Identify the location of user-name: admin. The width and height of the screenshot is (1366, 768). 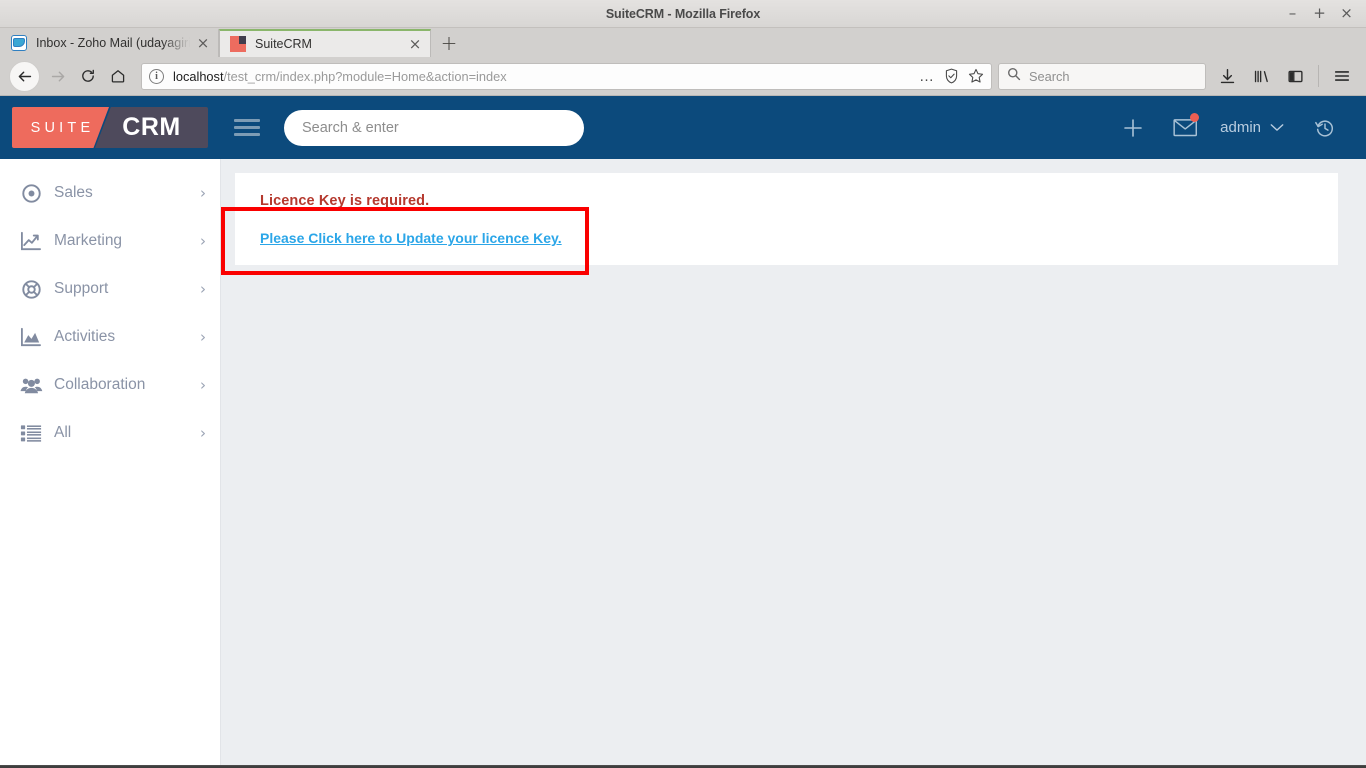
(1240, 127).